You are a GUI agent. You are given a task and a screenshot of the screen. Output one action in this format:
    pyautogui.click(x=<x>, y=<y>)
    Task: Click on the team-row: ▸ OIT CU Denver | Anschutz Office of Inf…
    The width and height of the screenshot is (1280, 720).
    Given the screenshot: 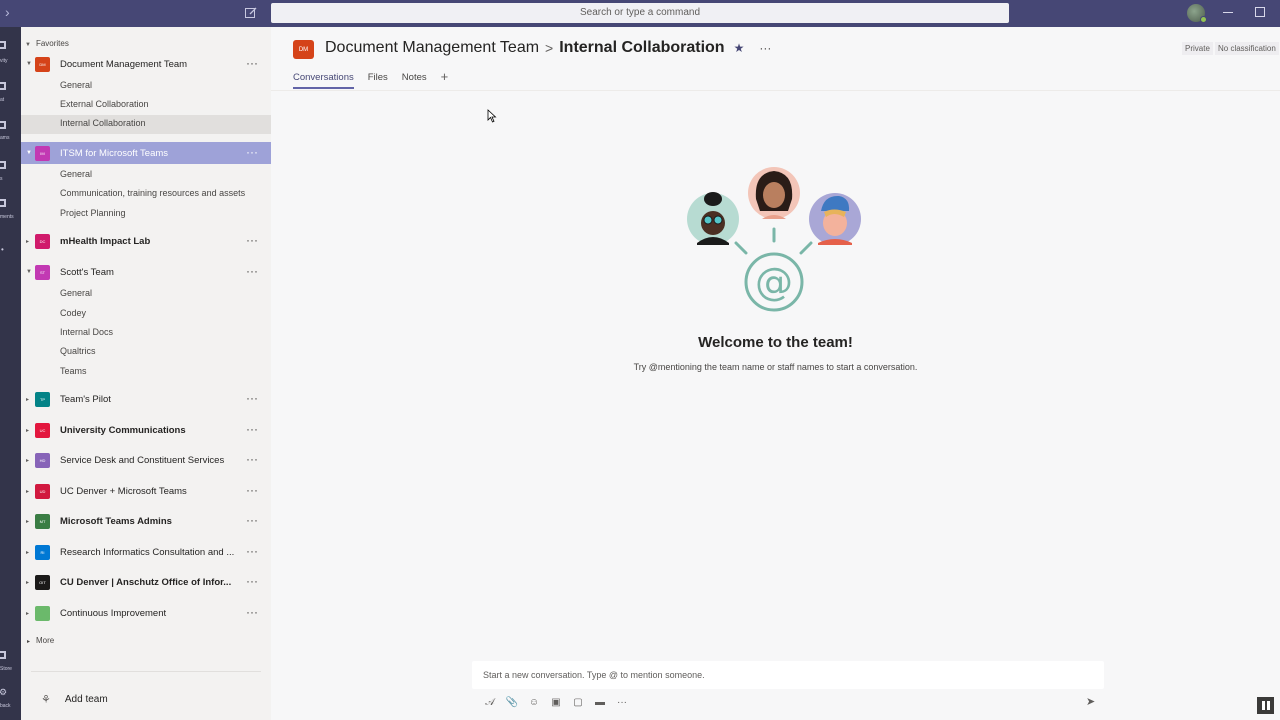 What is the action you would take?
    pyautogui.click(x=146, y=582)
    